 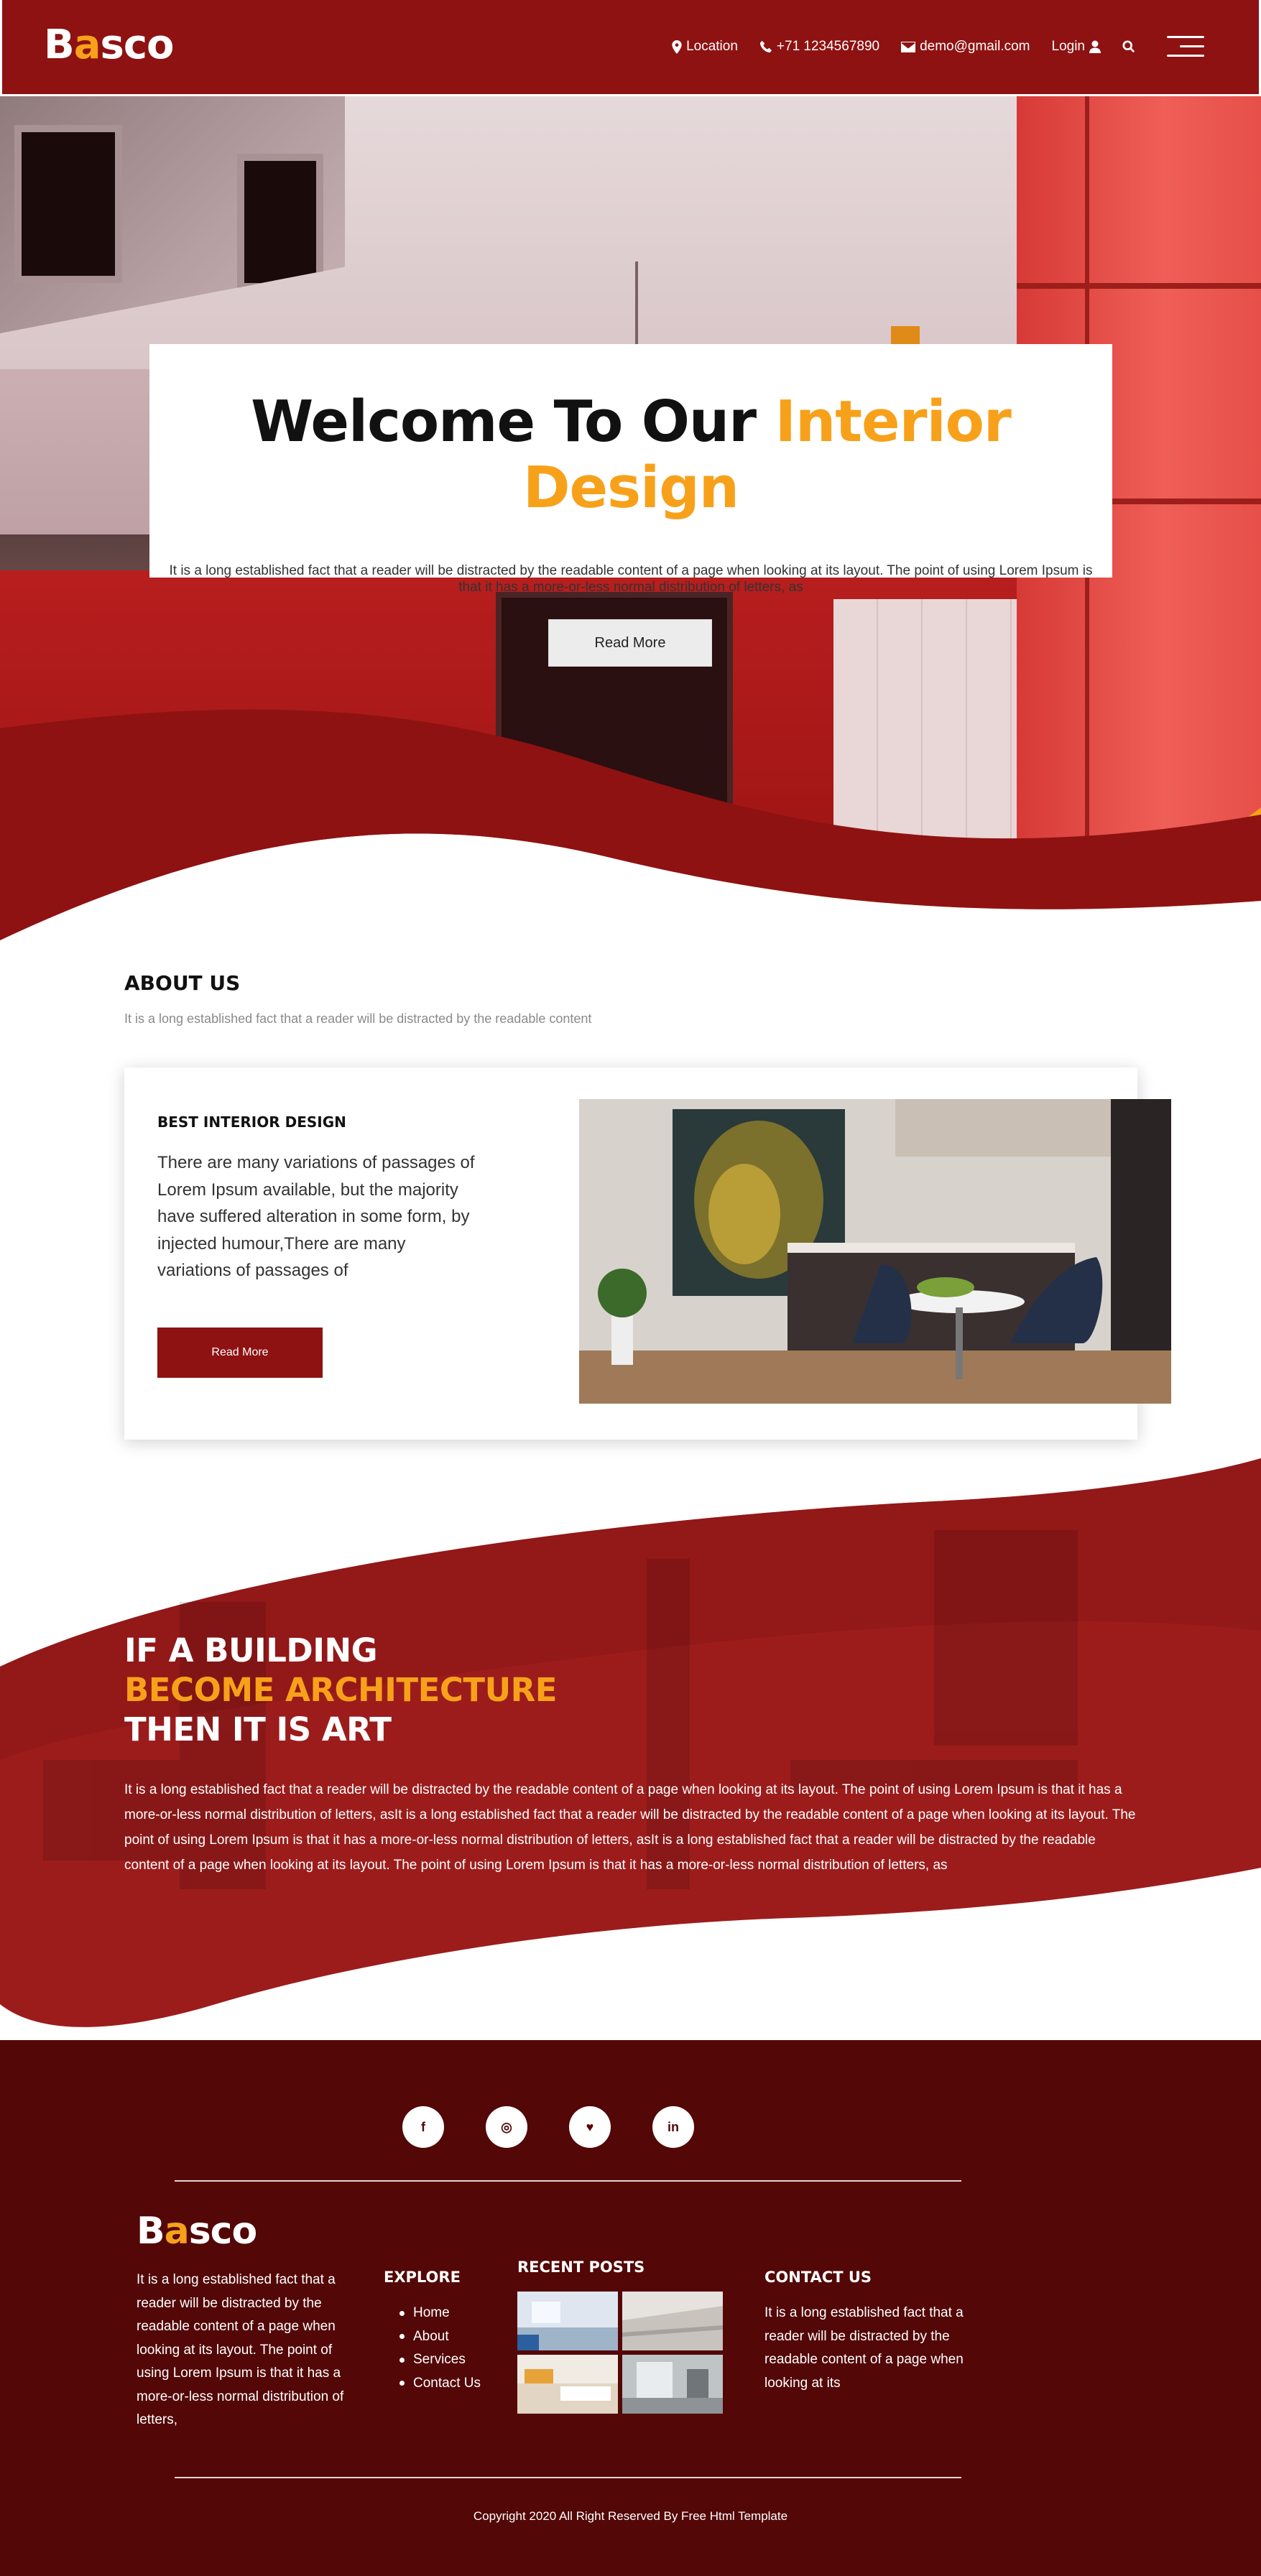 I want to click on footer-logo-first: B, so click(x=151, y=2231).